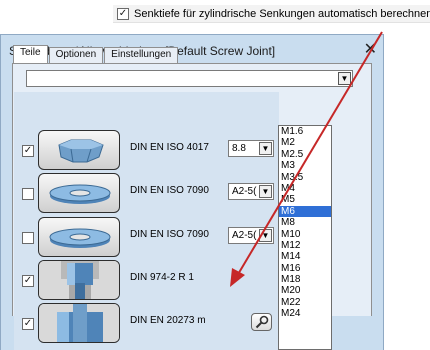  I want to click on size-option: M1.6, so click(305, 131).